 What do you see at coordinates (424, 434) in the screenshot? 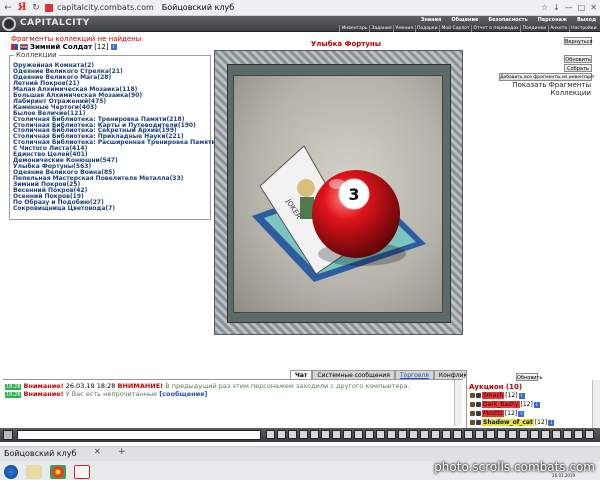
I see `ring-icon` at bounding box center [424, 434].